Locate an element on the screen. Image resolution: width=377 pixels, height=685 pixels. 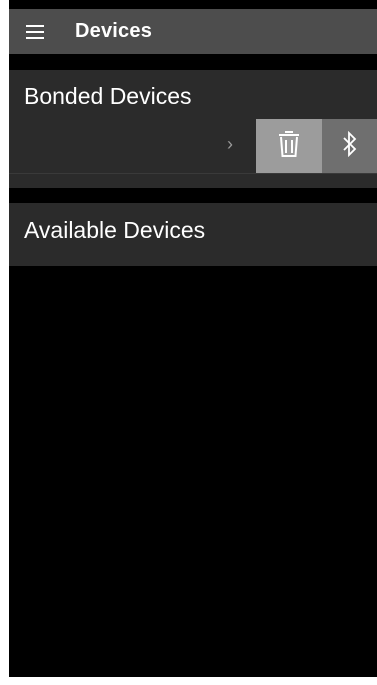
bluetooth-connect-button is located at coordinates (349, 146).